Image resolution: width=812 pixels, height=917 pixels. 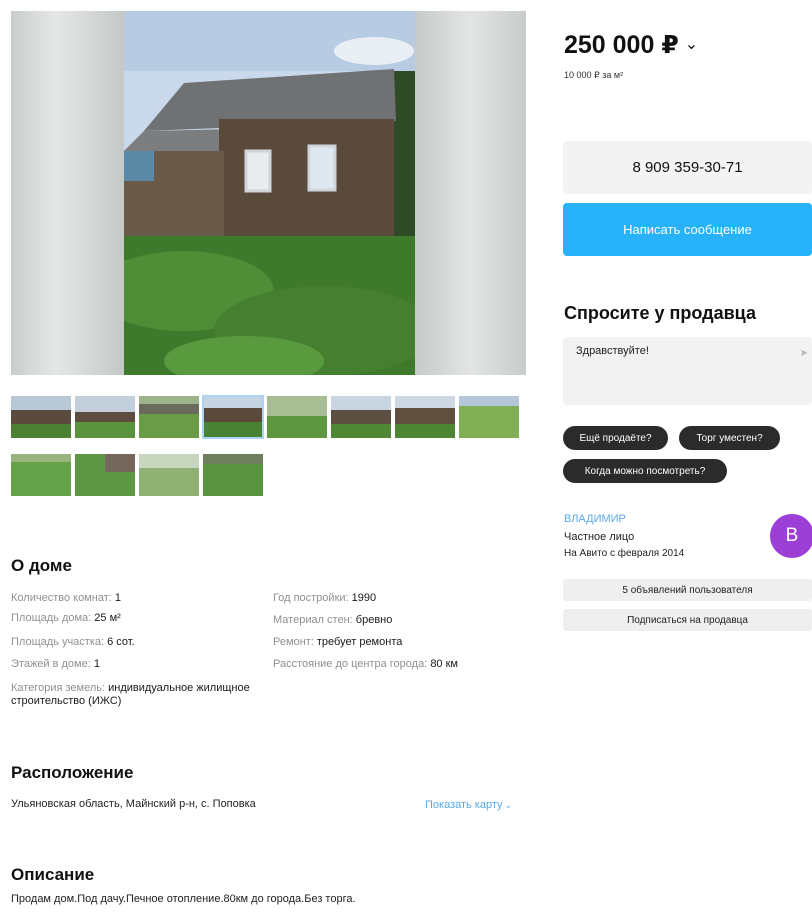 What do you see at coordinates (464, 805) in the screenshot?
I see `show-map-label: Показать карту` at bounding box center [464, 805].